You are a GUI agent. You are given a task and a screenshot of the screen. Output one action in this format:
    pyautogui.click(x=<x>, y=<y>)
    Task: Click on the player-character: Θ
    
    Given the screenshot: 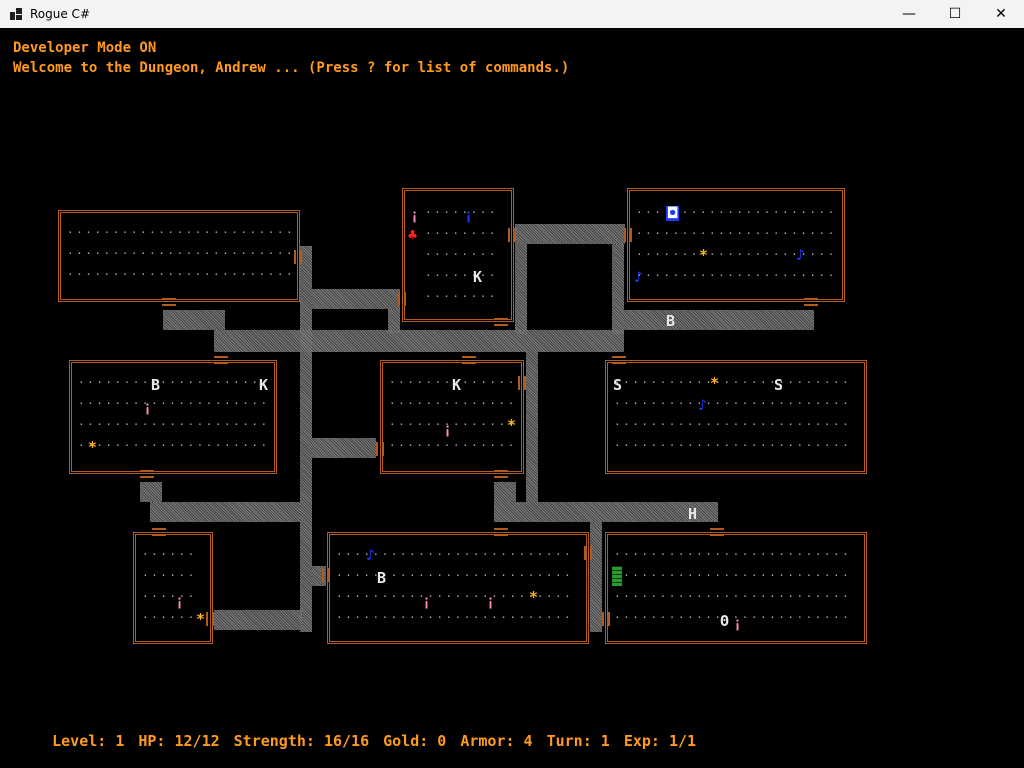 What is the action you would take?
    pyautogui.click(x=725, y=621)
    